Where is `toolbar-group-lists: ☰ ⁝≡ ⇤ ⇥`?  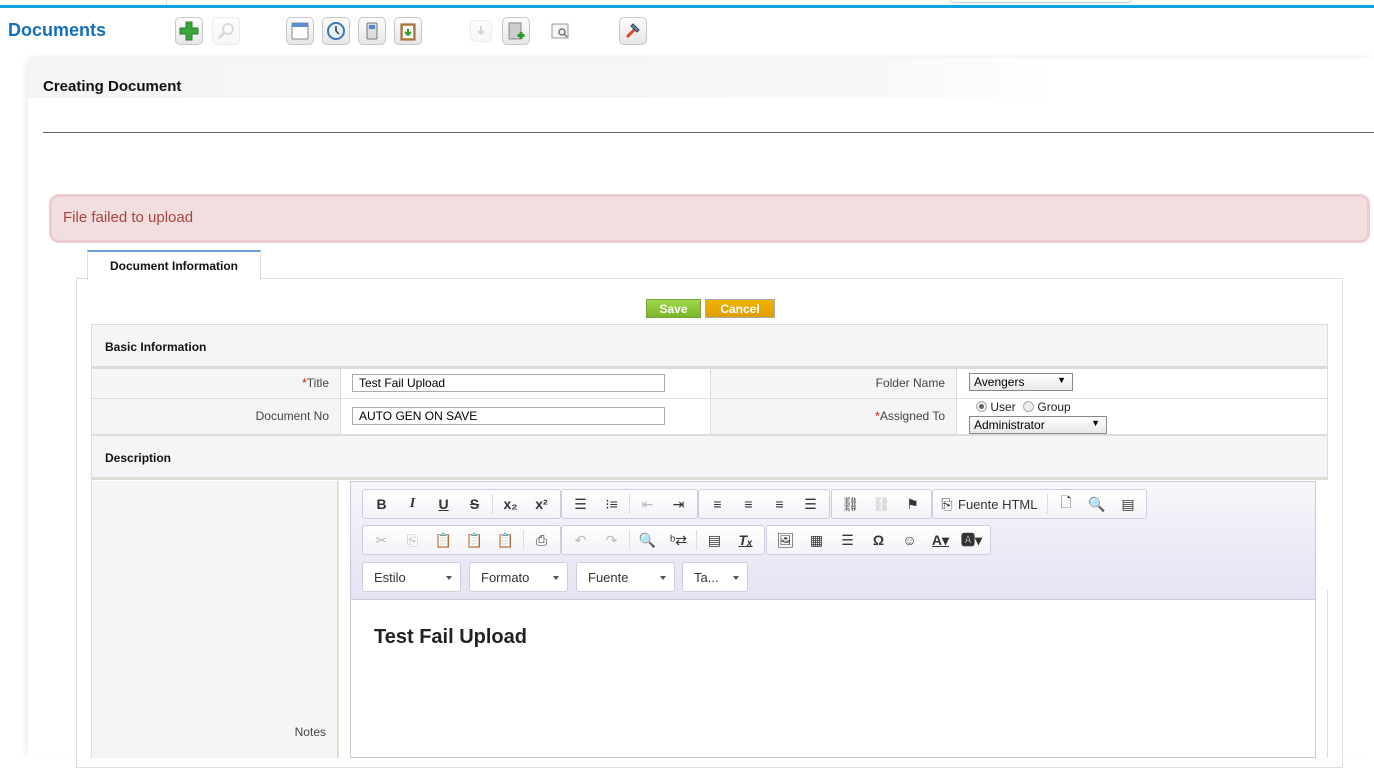
toolbar-group-lists: ☰ ⁝≡ ⇤ ⇥ is located at coordinates (629, 504).